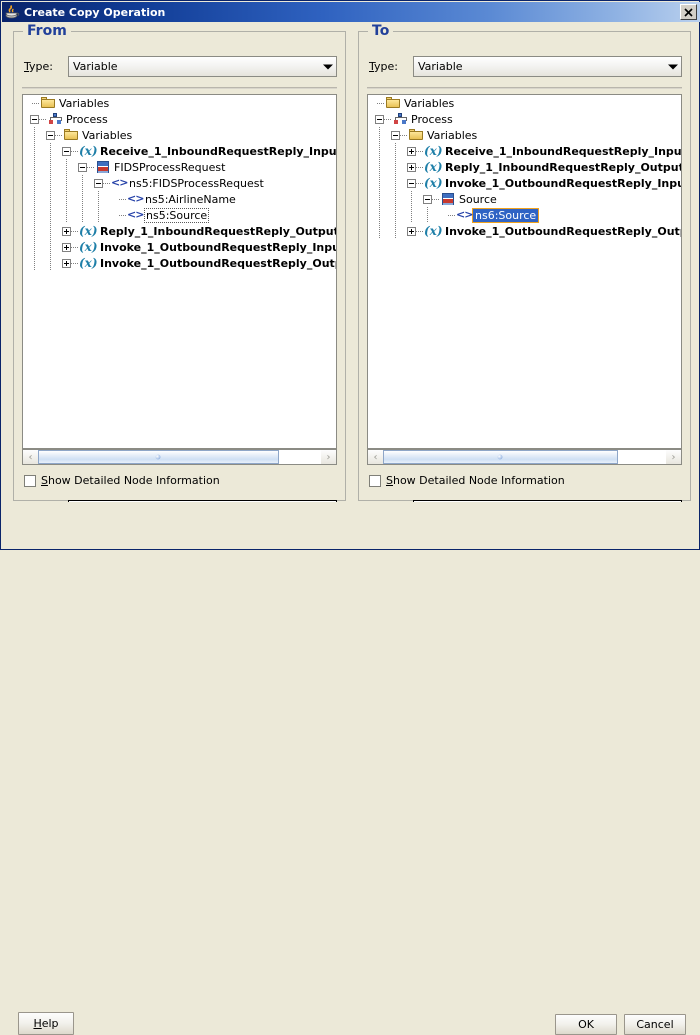 The width and height of the screenshot is (700, 1035). What do you see at coordinates (400, 119) in the screenshot?
I see `process-icon` at bounding box center [400, 119].